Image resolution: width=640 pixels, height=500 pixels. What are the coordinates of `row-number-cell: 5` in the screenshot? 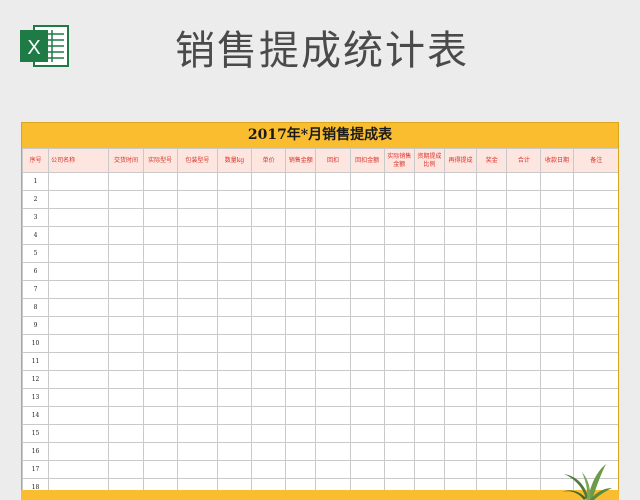 It's located at (36, 253).